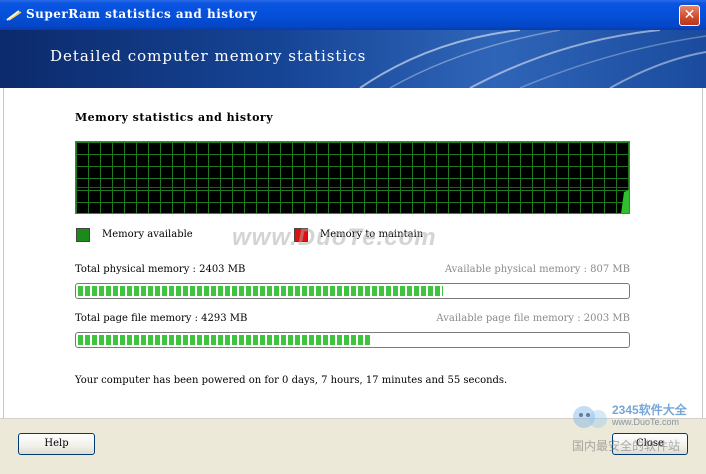 This screenshot has height=474, width=706. I want to click on window-close-button: ✕, so click(689, 15).